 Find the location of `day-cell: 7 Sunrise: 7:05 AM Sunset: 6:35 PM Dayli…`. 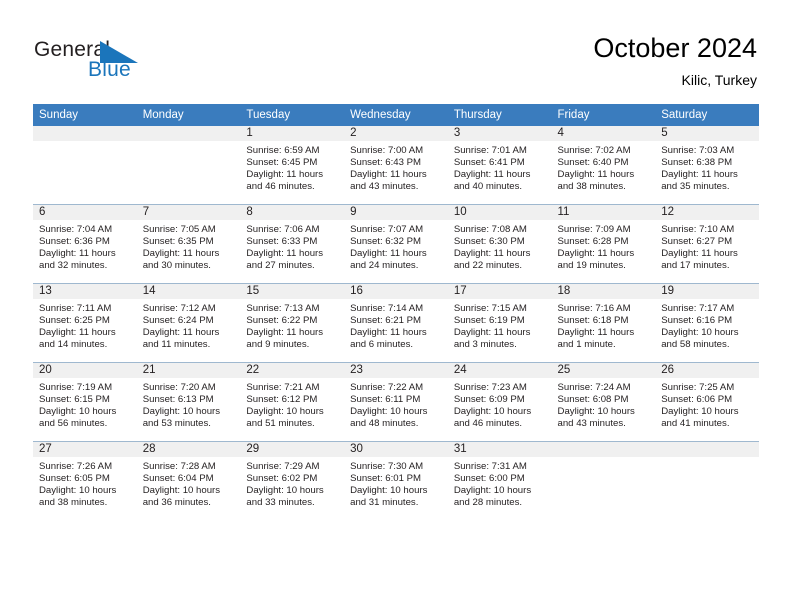

day-cell: 7 Sunrise: 7:05 AM Sunset: 6:35 PM Dayli… is located at coordinates (188, 244).